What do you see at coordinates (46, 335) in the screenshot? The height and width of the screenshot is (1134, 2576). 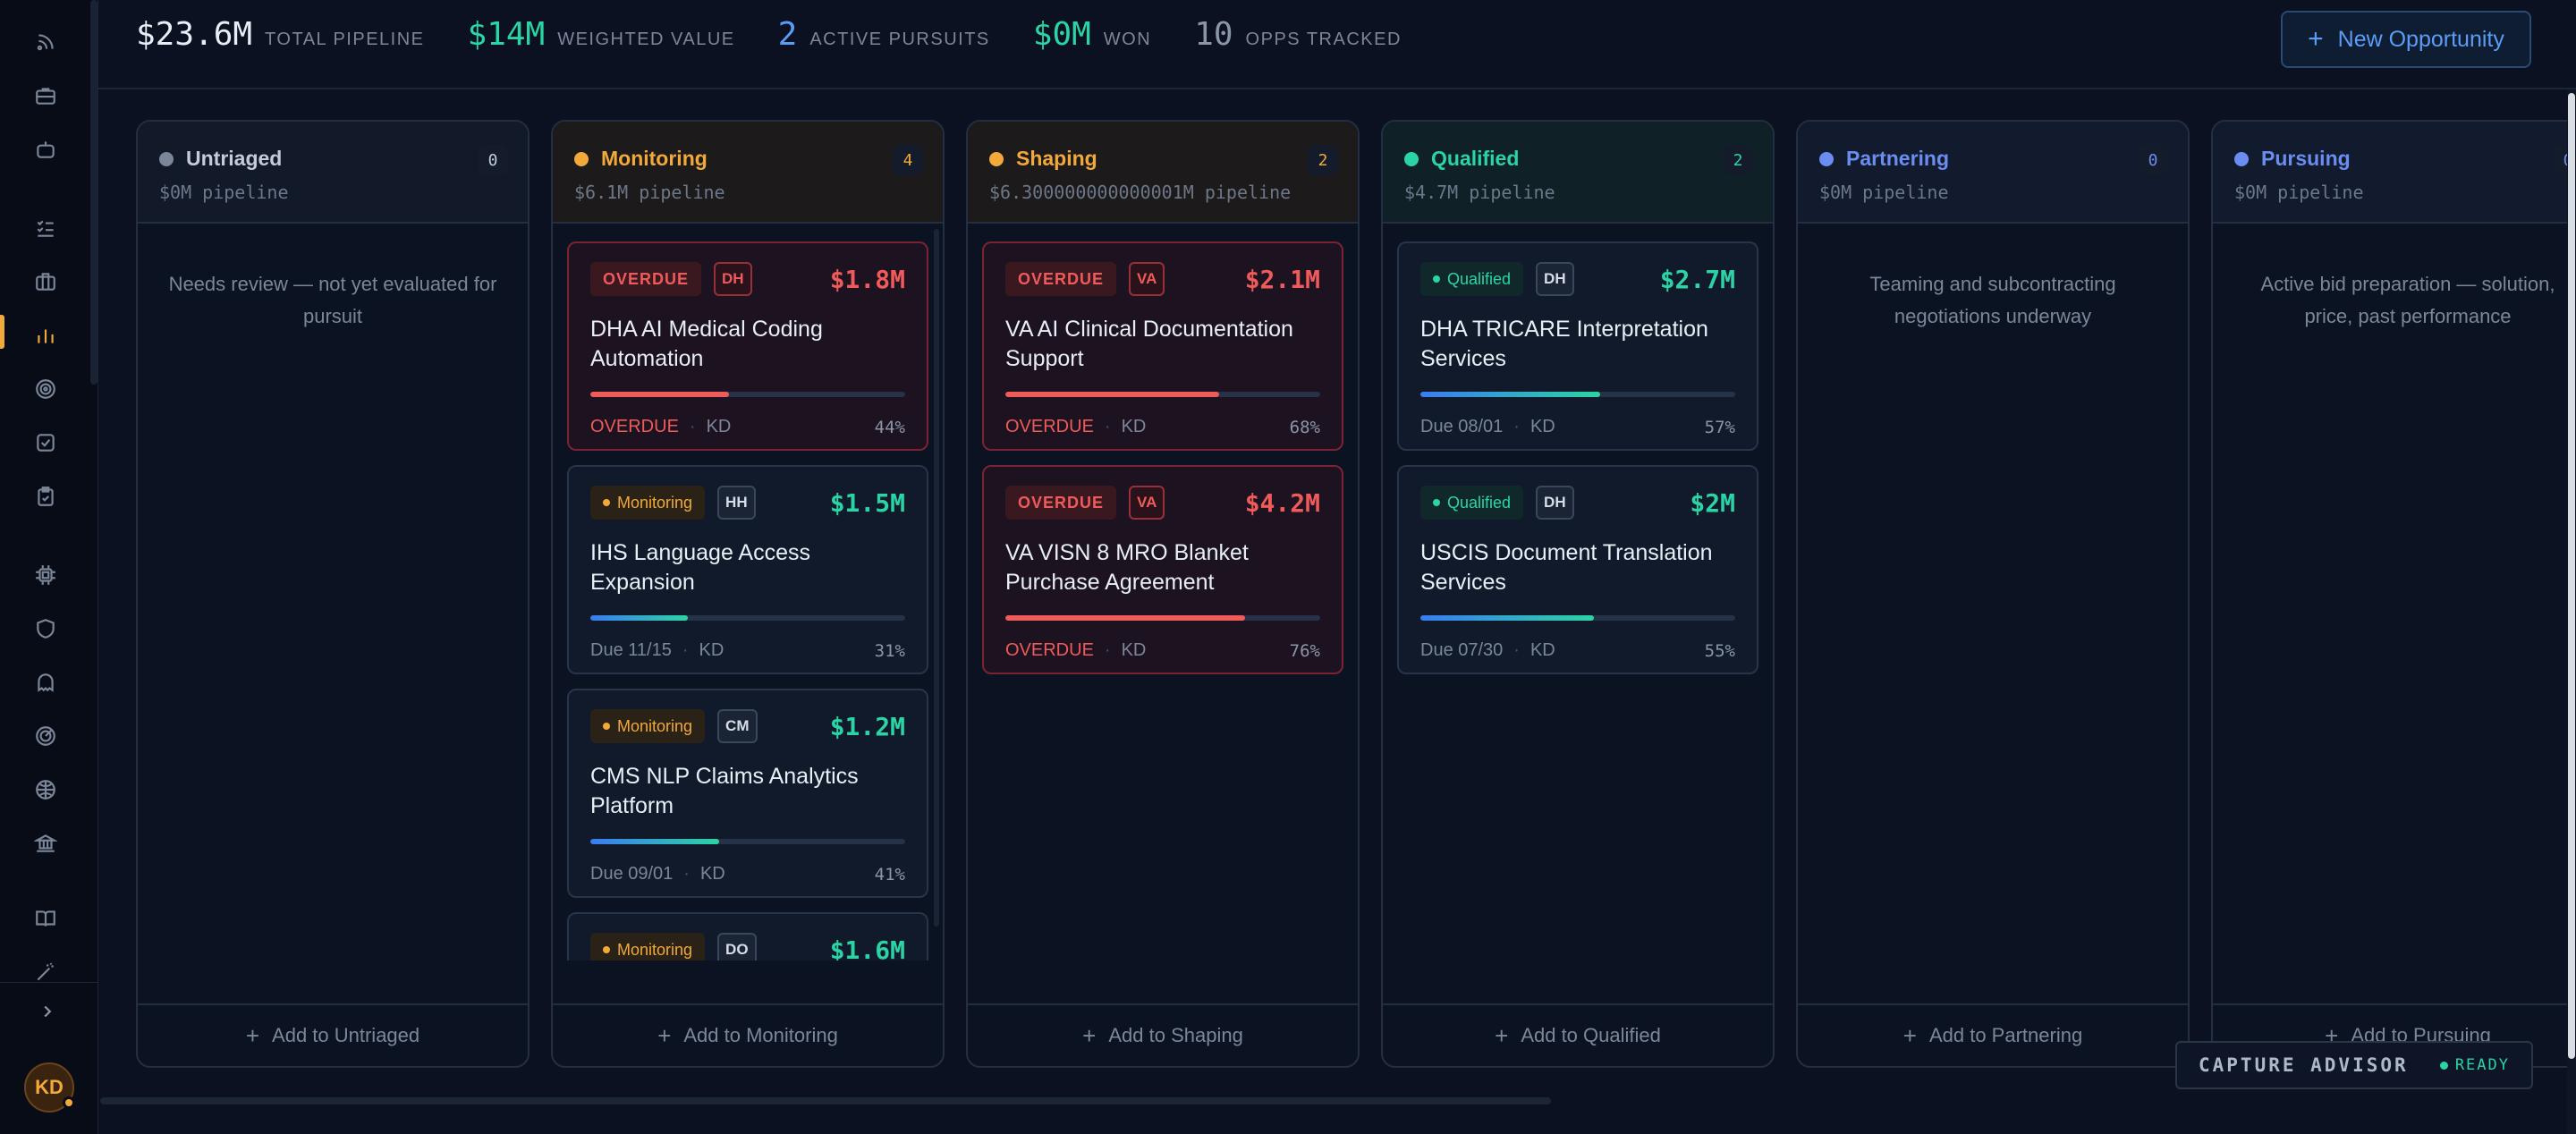 I see `sidebar-nav-bar-chart` at bounding box center [46, 335].